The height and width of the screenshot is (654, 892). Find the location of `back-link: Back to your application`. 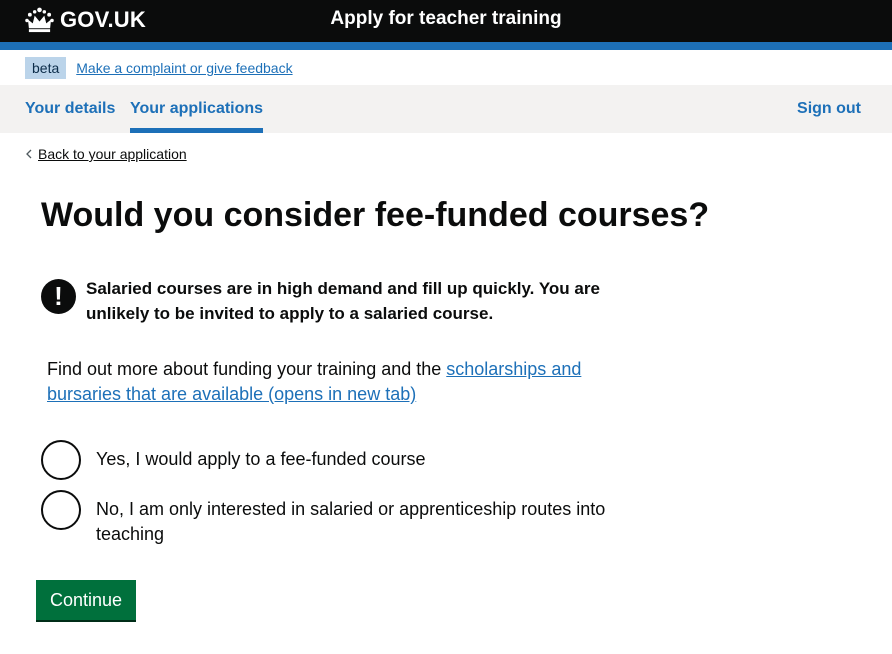

back-link: Back to your application is located at coordinates (106, 154).